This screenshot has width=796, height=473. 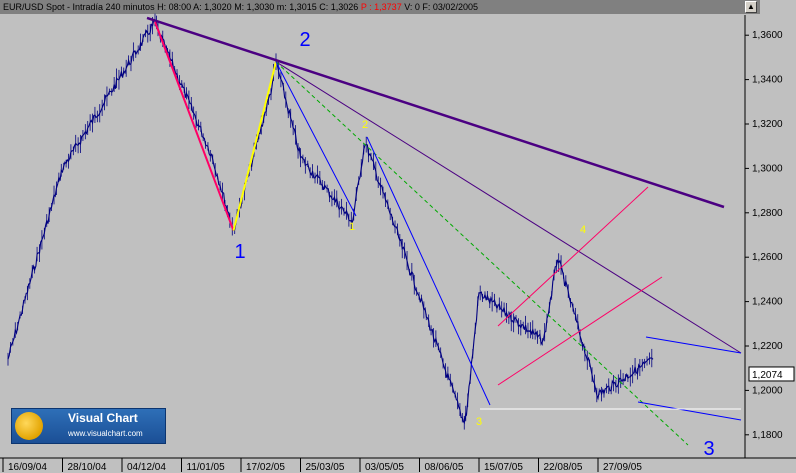 What do you see at coordinates (583, 230) in the screenshot?
I see `wave-label: 4` at bounding box center [583, 230].